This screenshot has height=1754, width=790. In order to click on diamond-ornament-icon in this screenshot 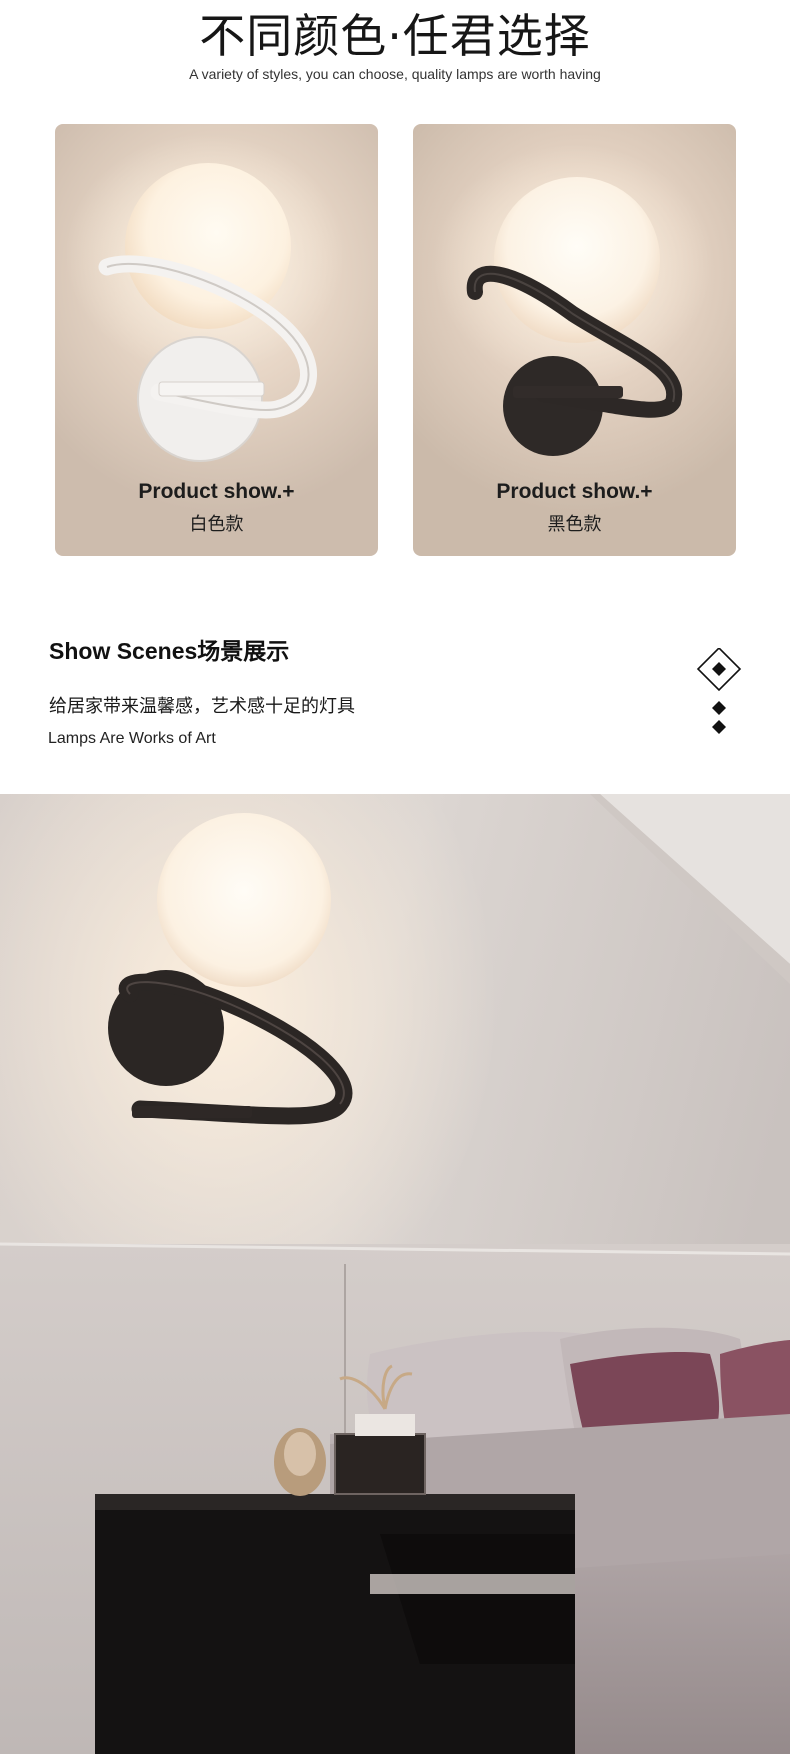, I will do `click(719, 691)`.